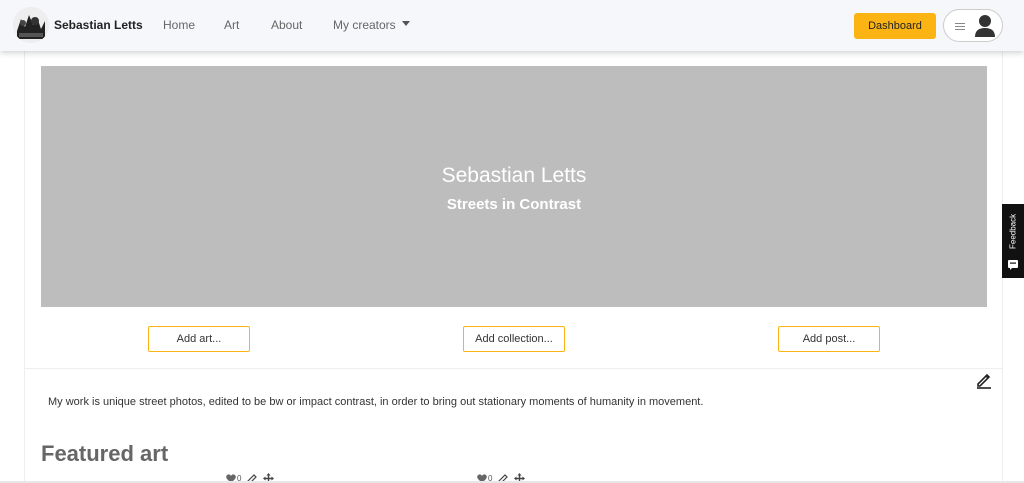  Describe the element at coordinates (406, 23) in the screenshot. I see `caret-down-icon` at that location.